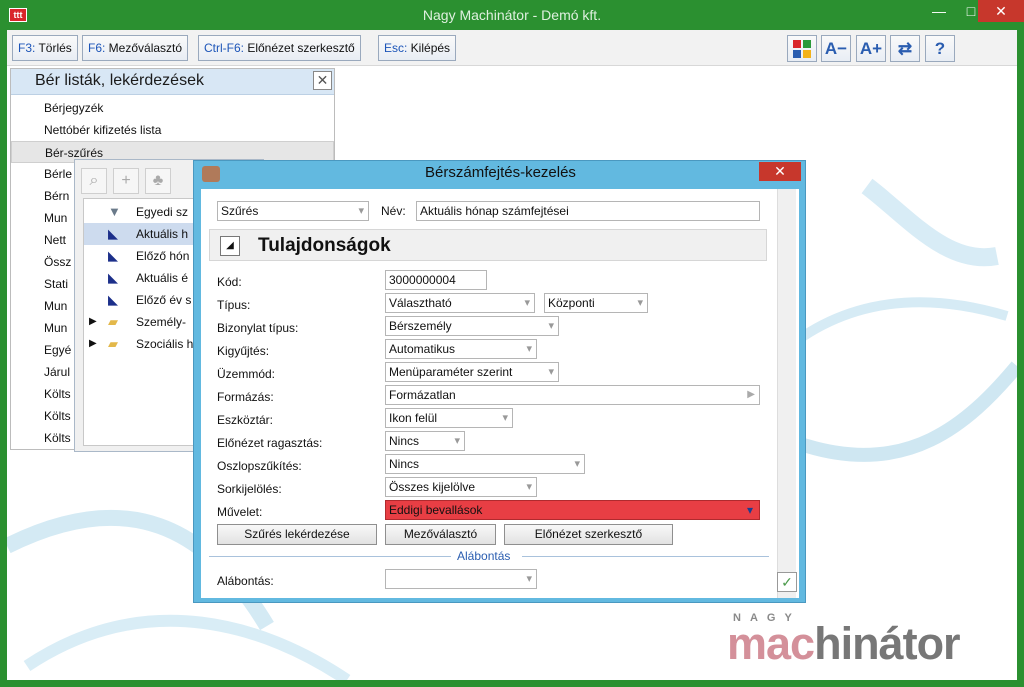 This screenshot has height=687, width=1024. What do you see at coordinates (939, 11) in the screenshot?
I see `minimize-button: —` at bounding box center [939, 11].